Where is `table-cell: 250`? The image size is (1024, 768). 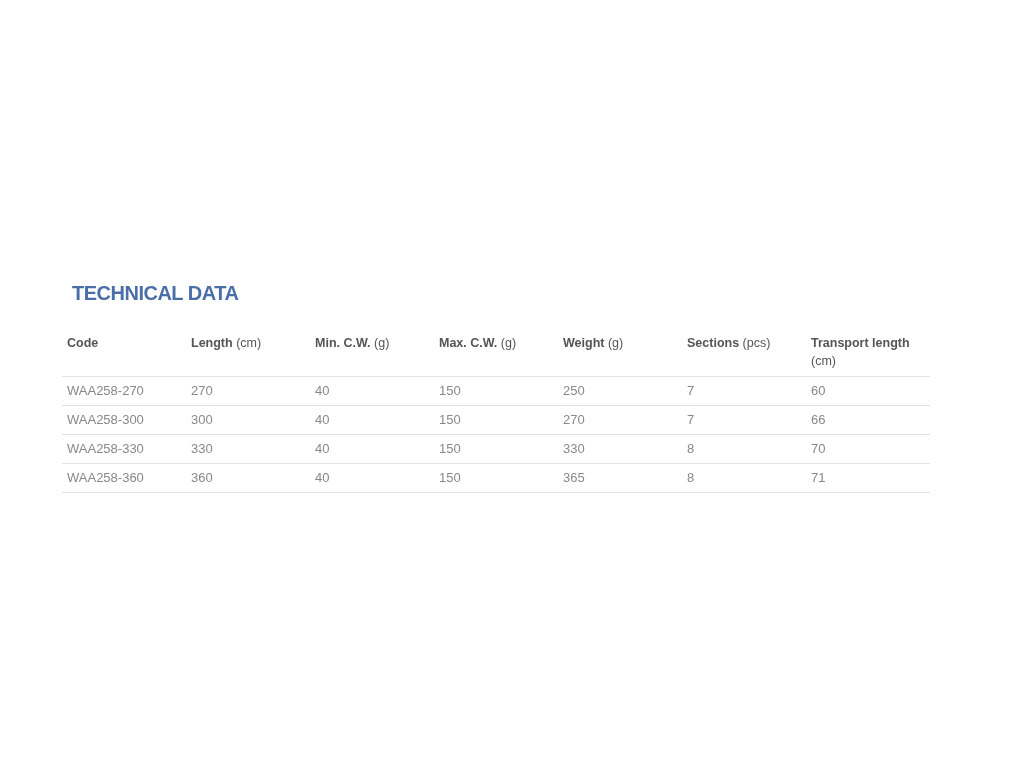 table-cell: 250 is located at coordinates (574, 391).